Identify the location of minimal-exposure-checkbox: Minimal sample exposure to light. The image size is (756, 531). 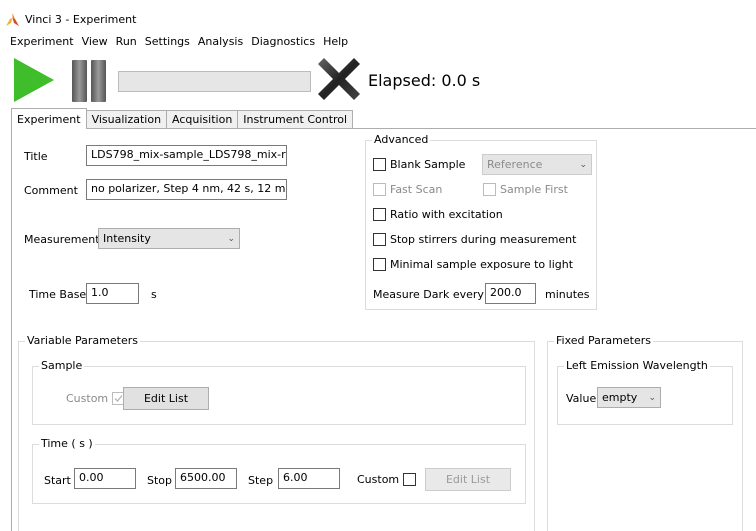
(473, 264).